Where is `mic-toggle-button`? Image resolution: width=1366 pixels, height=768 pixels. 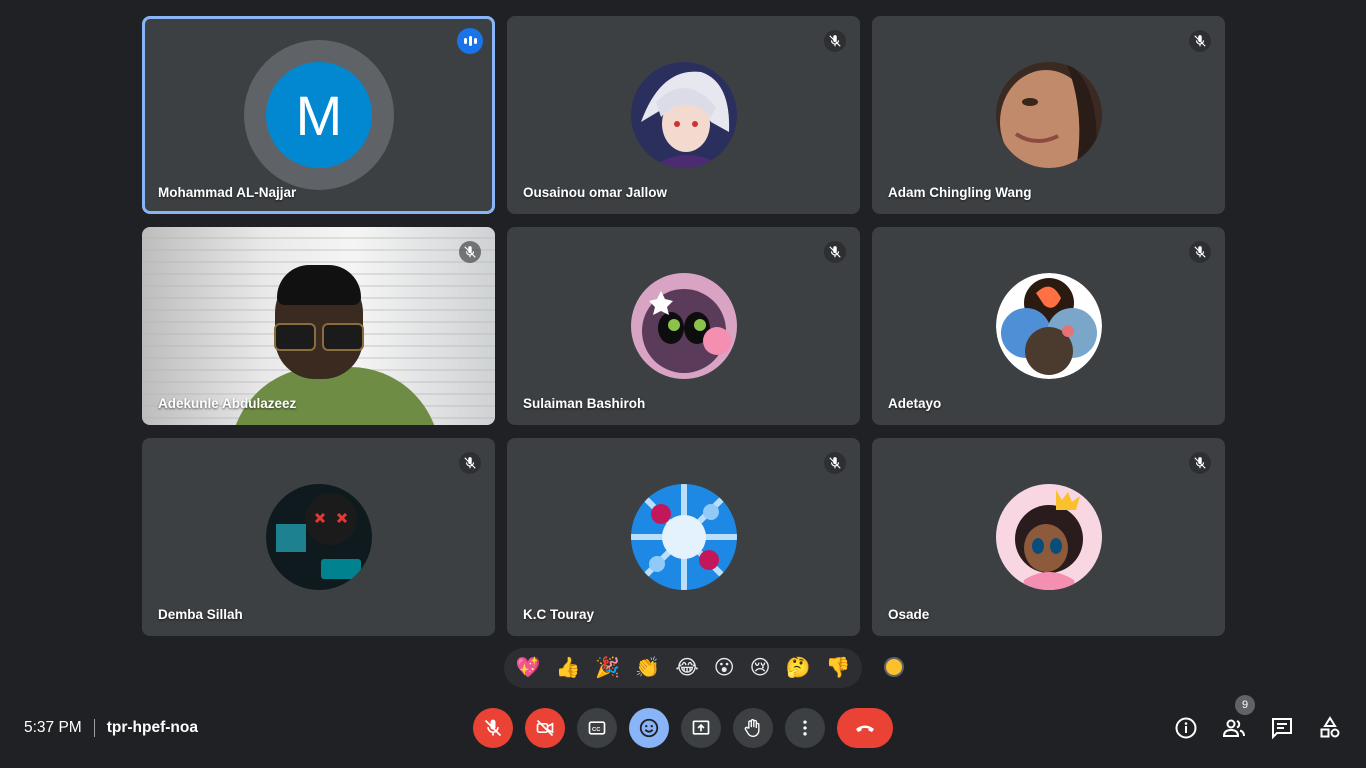
mic-toggle-button is located at coordinates (493, 728).